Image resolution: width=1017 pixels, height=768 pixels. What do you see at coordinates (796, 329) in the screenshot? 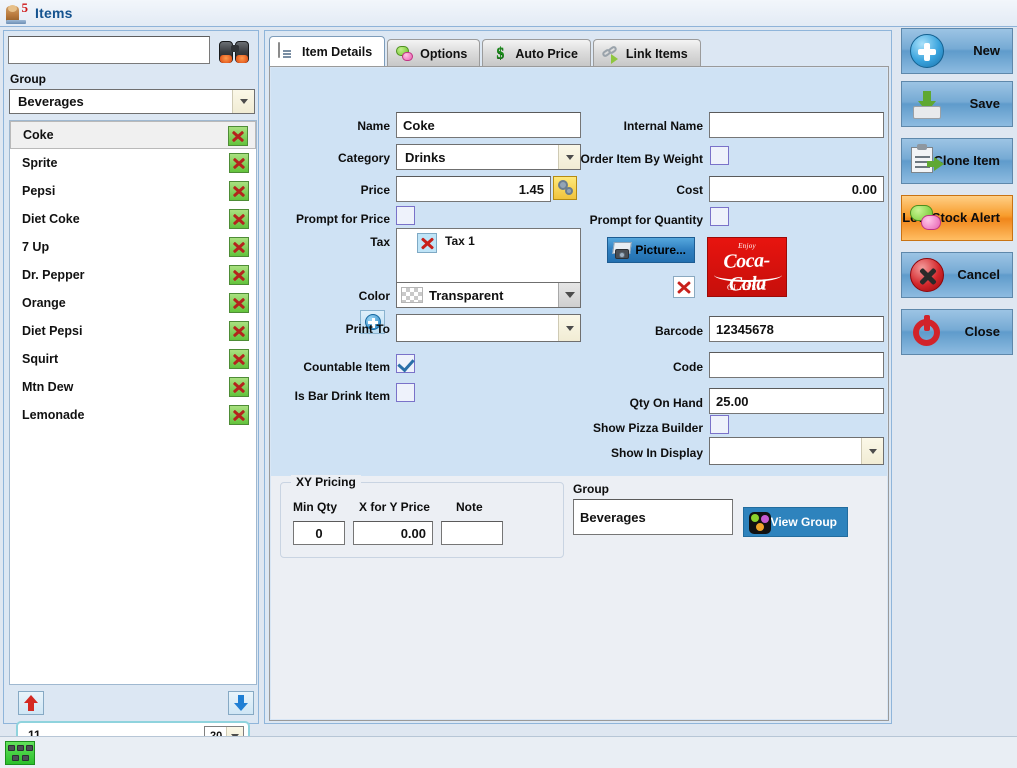
I see `barcode-field: 12345678` at bounding box center [796, 329].